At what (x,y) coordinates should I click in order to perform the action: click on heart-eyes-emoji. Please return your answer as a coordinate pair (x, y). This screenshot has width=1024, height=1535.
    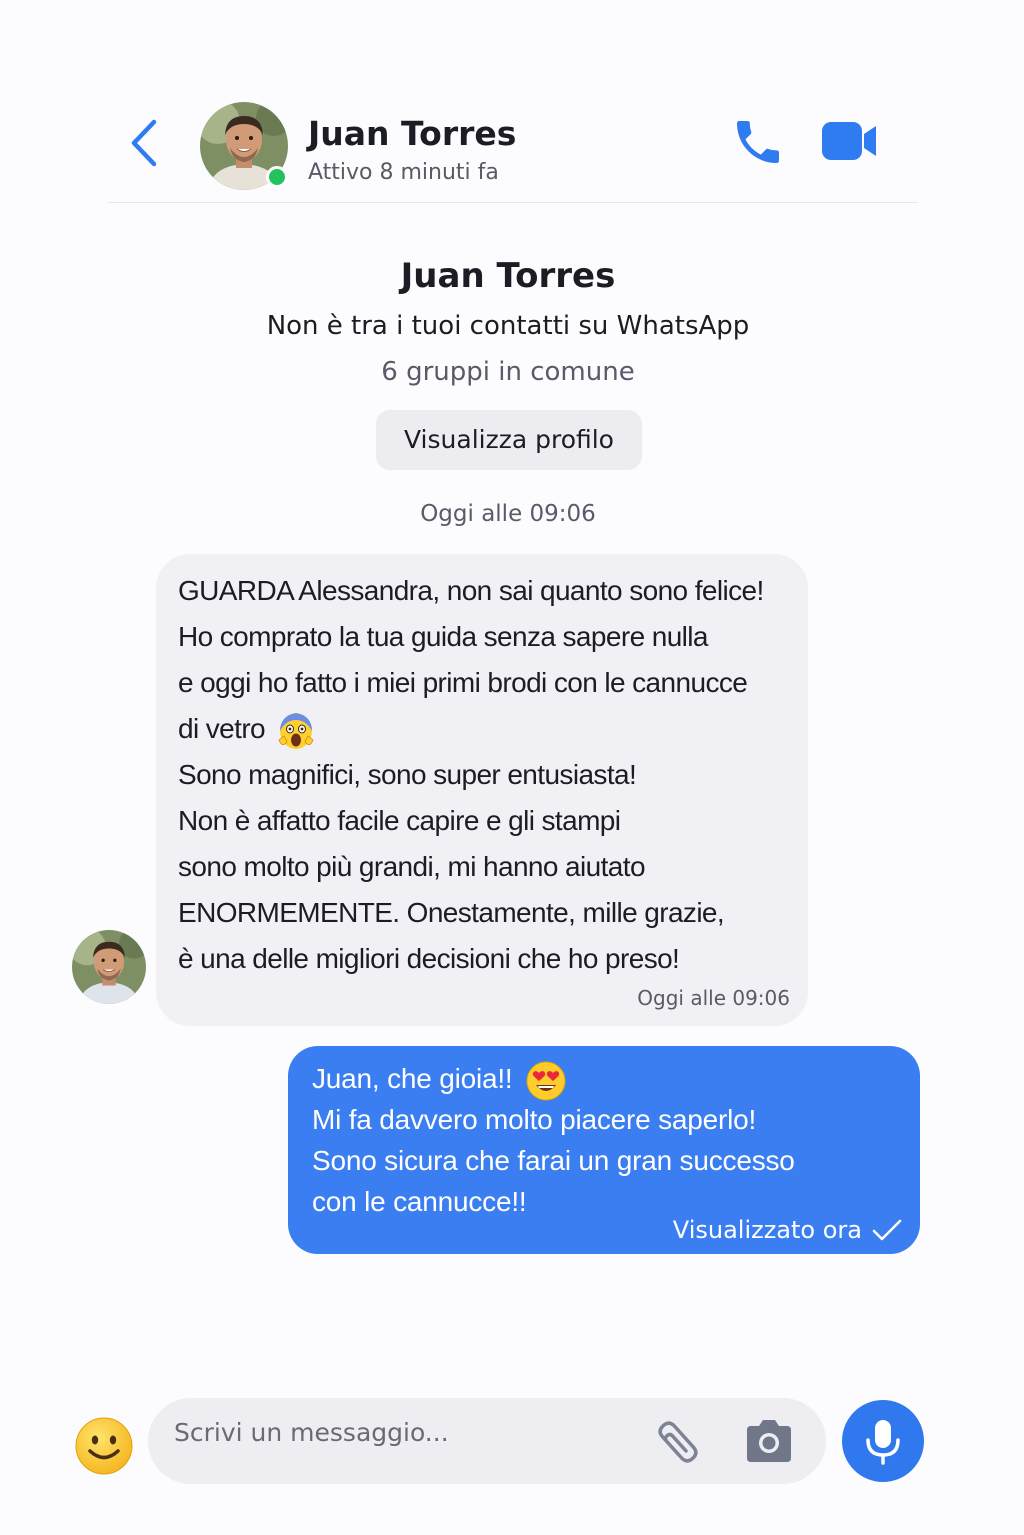
    Looking at the image, I should click on (546, 1081).